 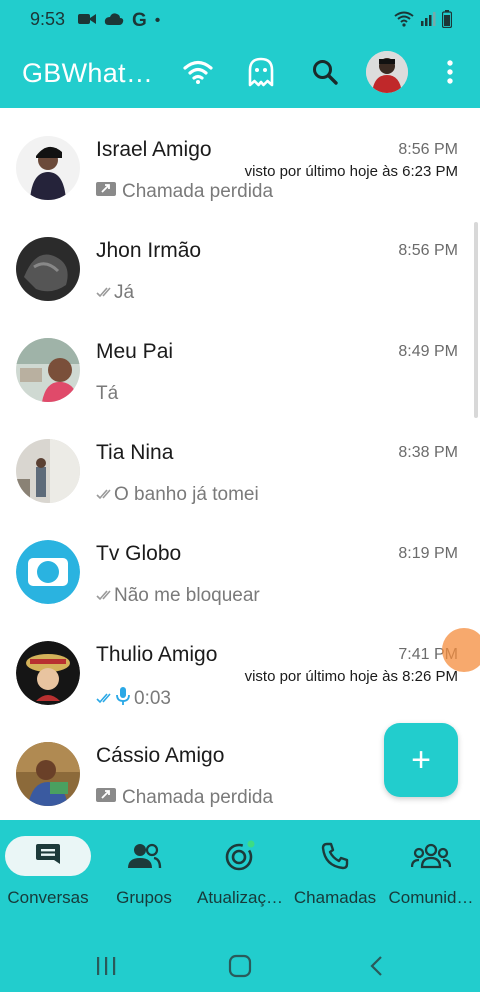 I want to click on tab-label: Conversas, so click(x=48, y=897).